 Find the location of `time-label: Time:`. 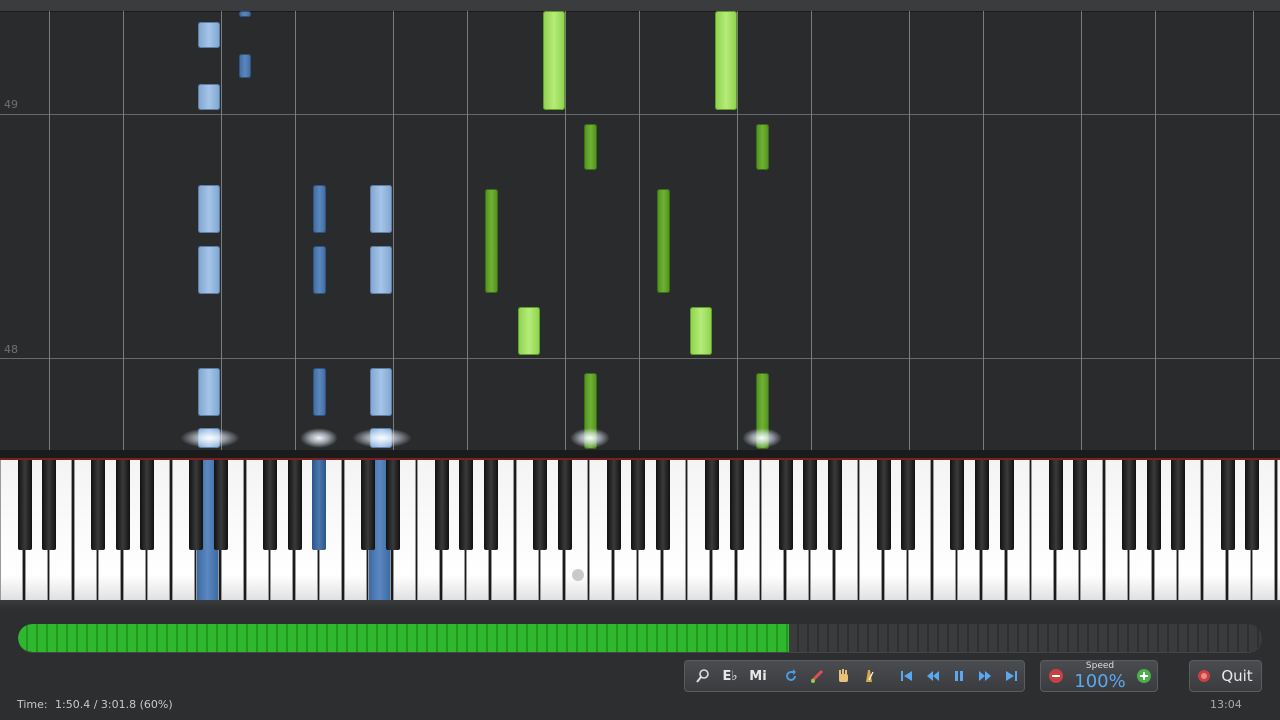

time-label: Time: is located at coordinates (32, 704).